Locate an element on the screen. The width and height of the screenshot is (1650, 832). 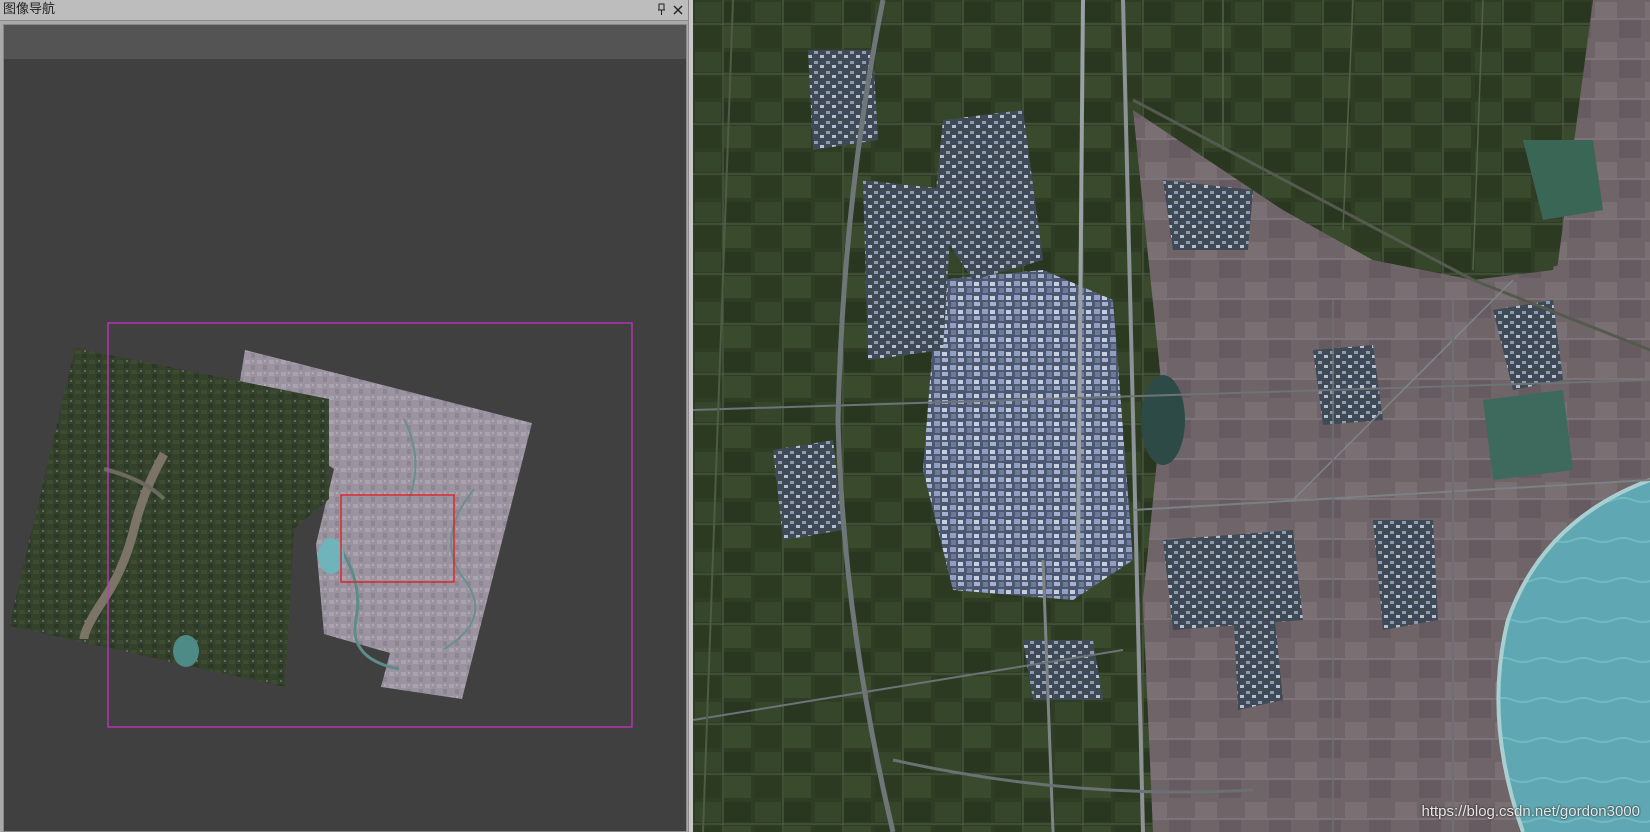
panel-titlebar: 图像导航 is located at coordinates (344, 10).